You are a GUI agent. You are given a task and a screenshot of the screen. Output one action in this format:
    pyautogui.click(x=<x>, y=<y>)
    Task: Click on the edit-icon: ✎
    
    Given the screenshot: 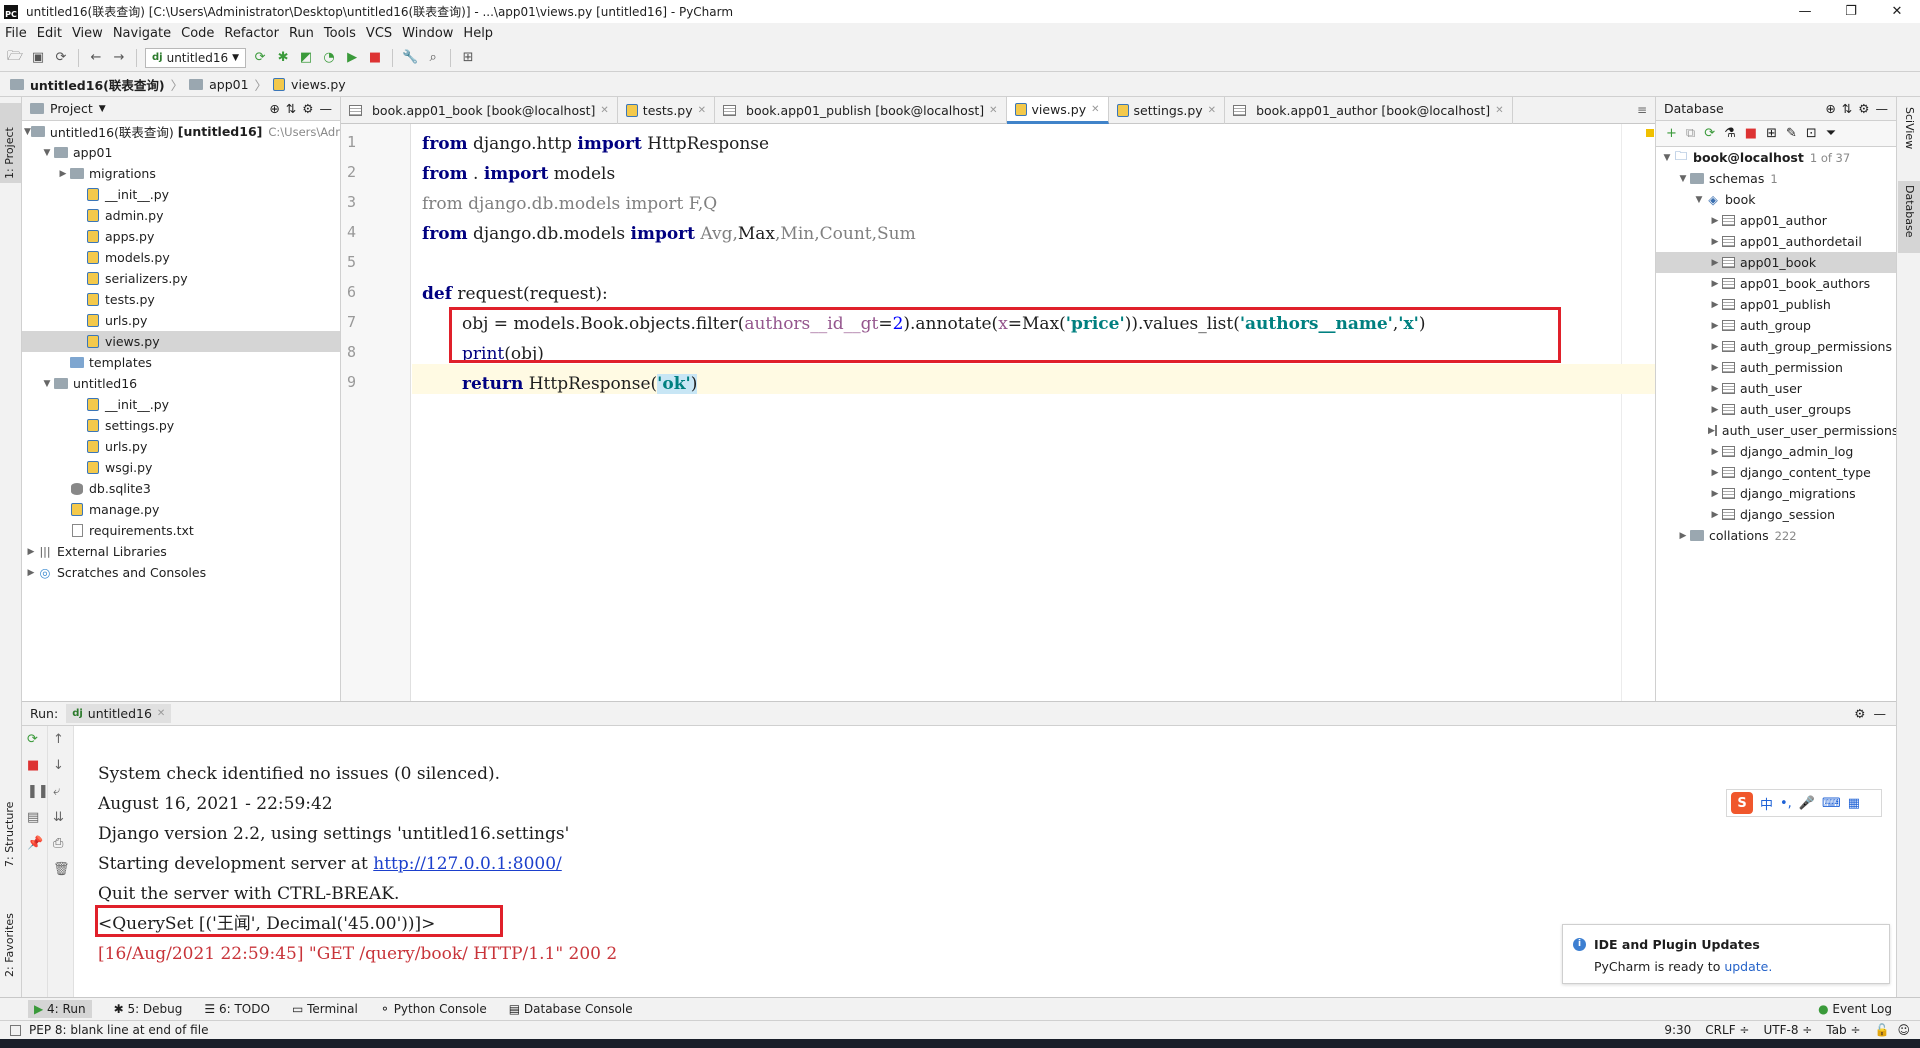 What is the action you would take?
    pyautogui.click(x=1791, y=133)
    